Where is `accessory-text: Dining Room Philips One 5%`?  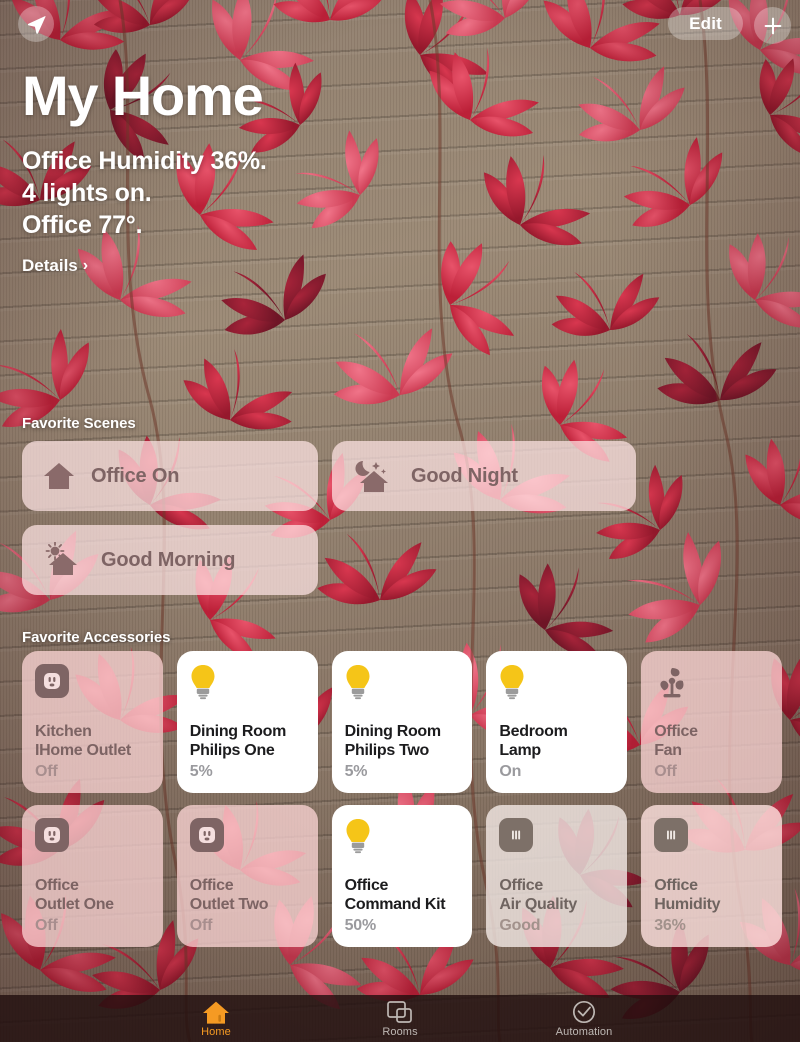
accessory-text: Dining Room Philips One 5% is located at coordinates (250, 751).